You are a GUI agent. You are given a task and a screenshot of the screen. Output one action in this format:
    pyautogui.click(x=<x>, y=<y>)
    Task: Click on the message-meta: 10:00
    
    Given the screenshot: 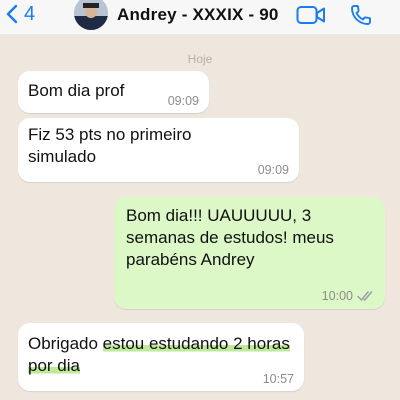 What is the action you would take?
    pyautogui.click(x=348, y=296)
    